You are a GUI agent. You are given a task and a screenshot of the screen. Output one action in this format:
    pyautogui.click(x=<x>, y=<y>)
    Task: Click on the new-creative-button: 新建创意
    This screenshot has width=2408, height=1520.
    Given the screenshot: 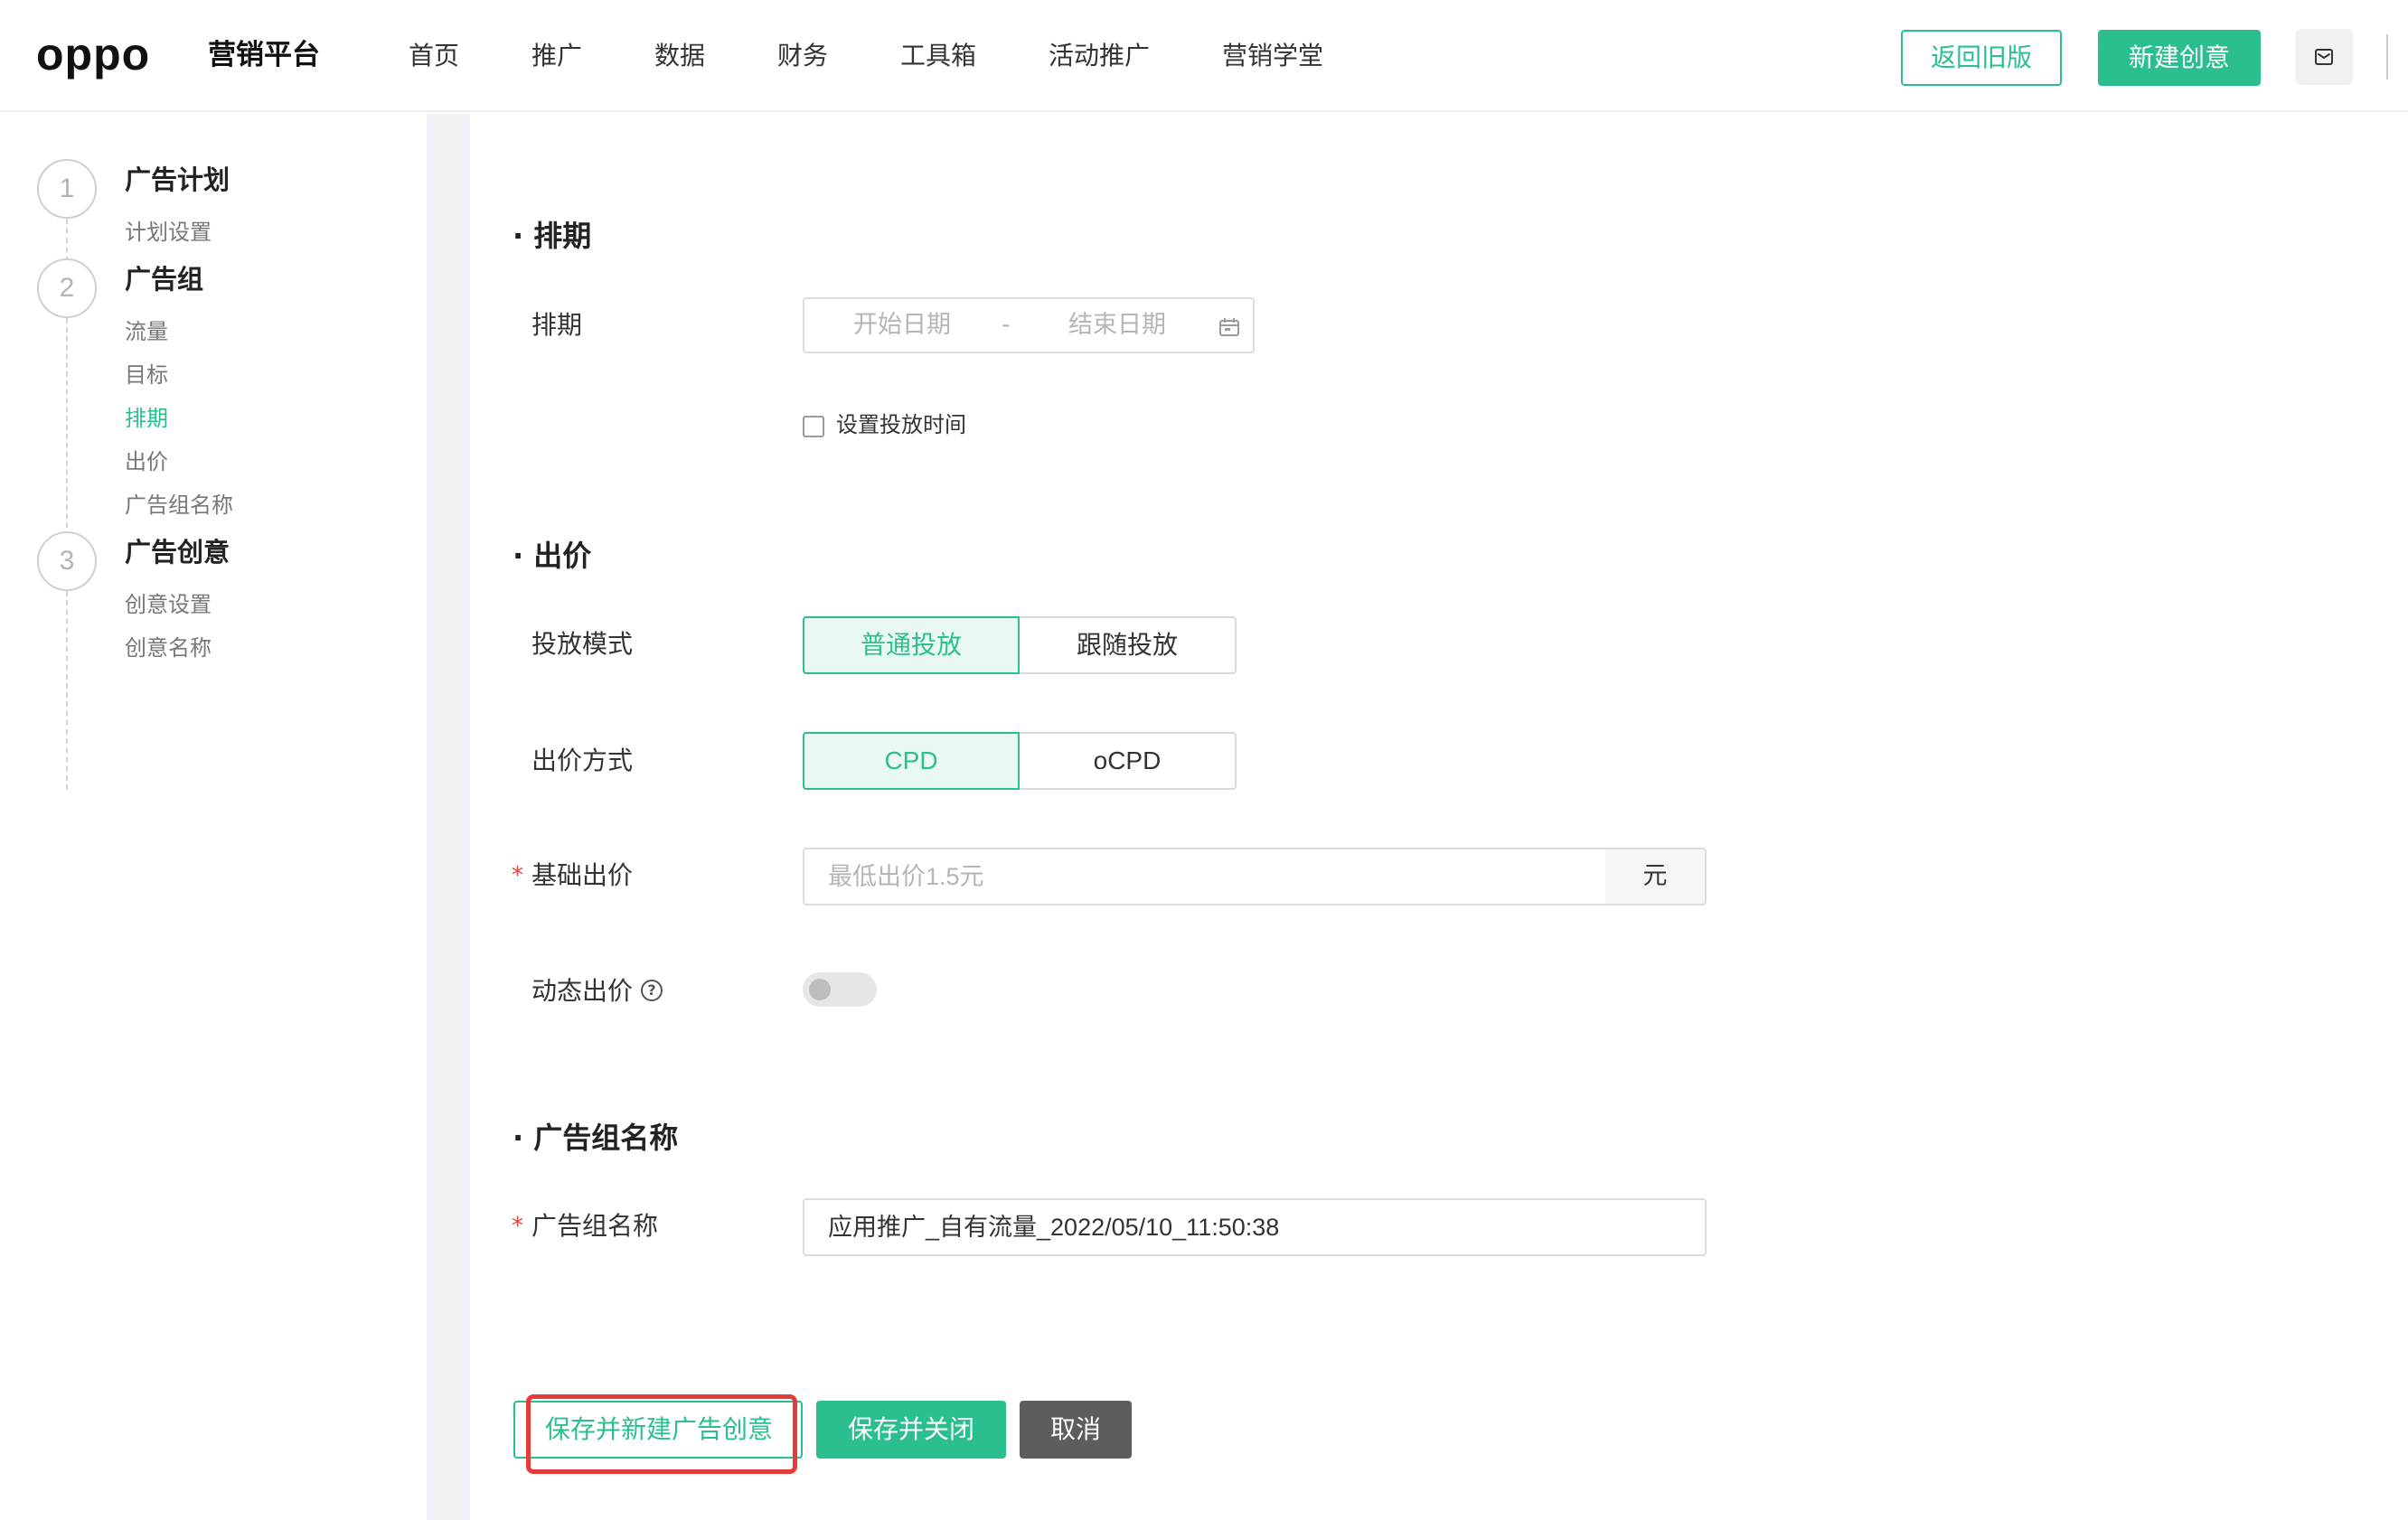 What is the action you would take?
    pyautogui.click(x=2179, y=58)
    